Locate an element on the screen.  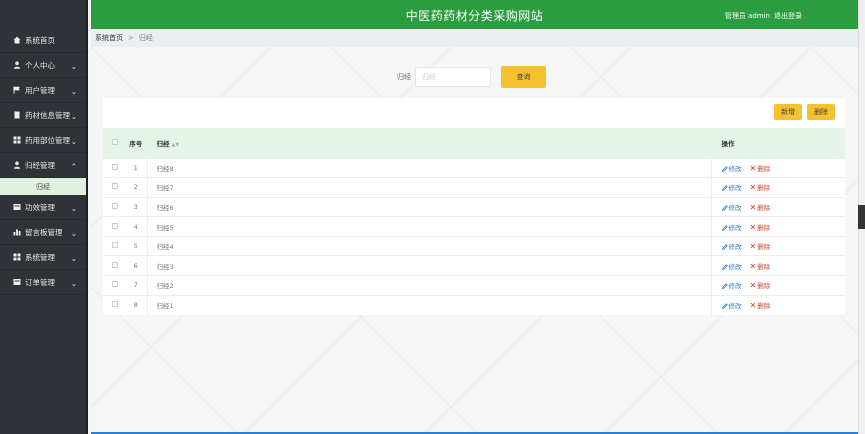
header-ops: 操作 is located at coordinates (777, 143).